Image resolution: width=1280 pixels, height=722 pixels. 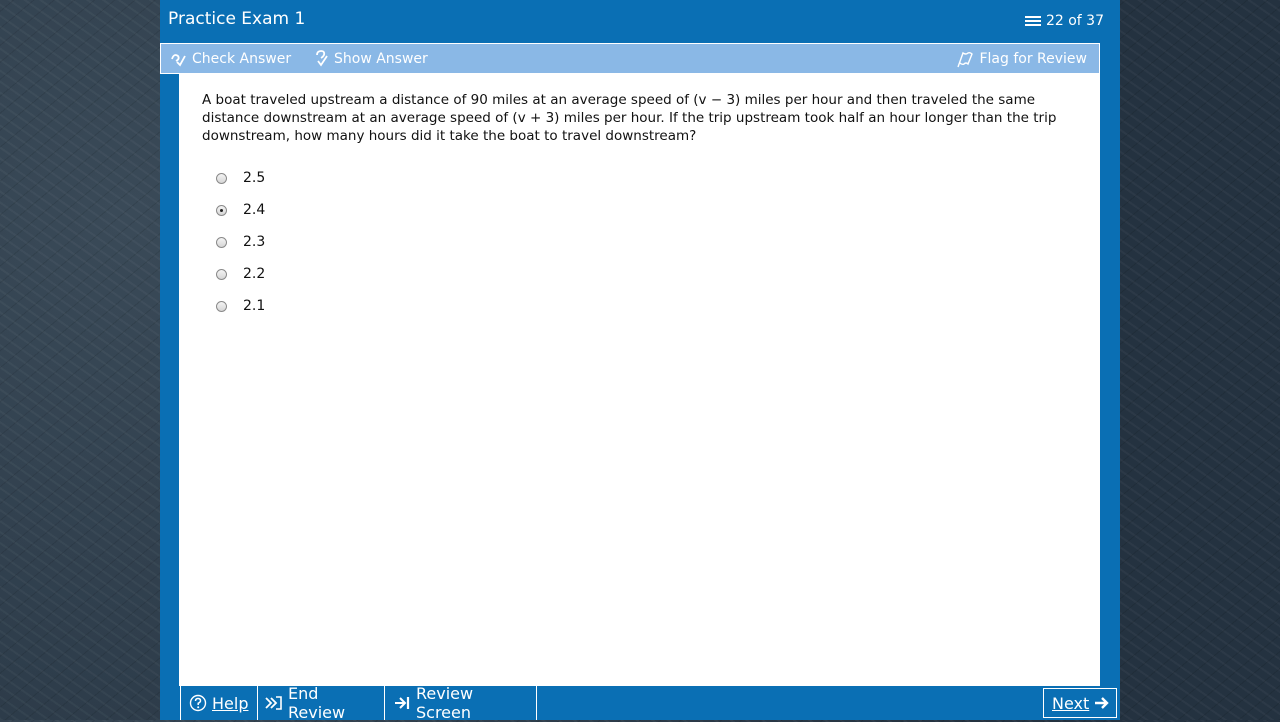 I want to click on help-circle-icon, so click(x=198, y=703).